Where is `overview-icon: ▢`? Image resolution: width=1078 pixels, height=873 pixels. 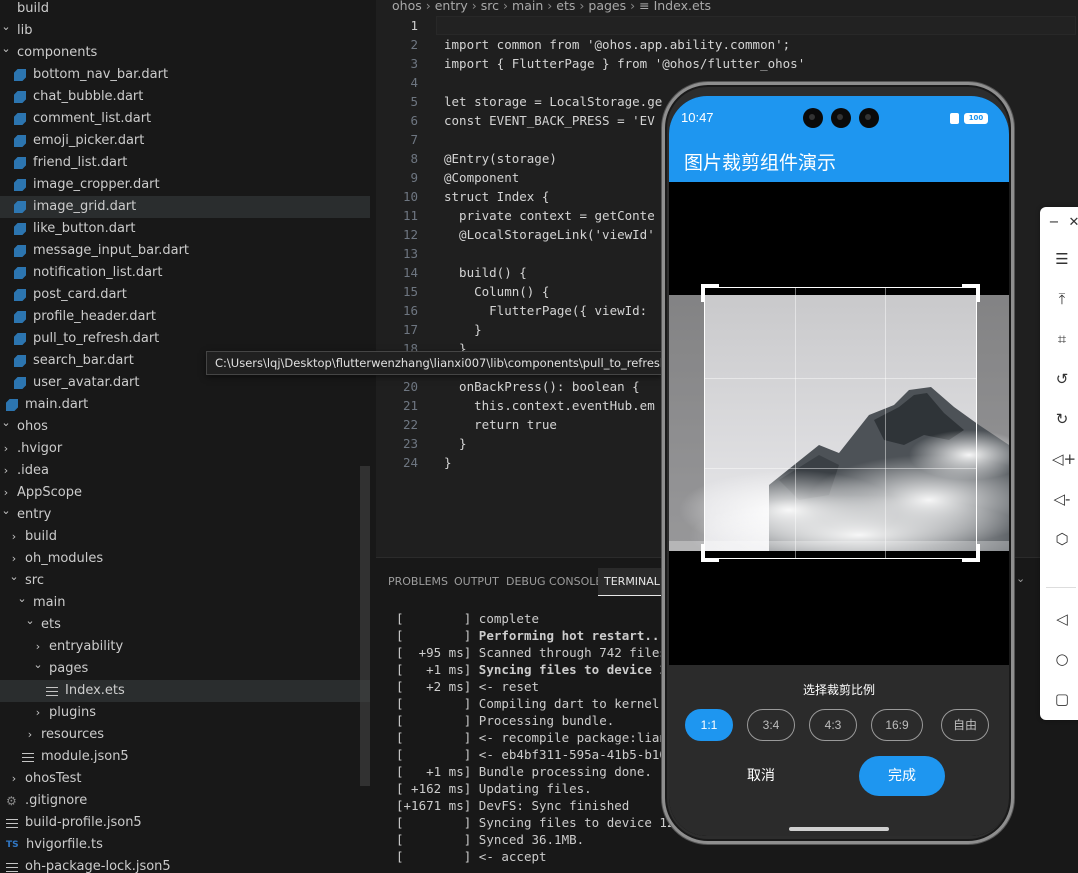 overview-icon: ▢ is located at coordinates (1062, 699).